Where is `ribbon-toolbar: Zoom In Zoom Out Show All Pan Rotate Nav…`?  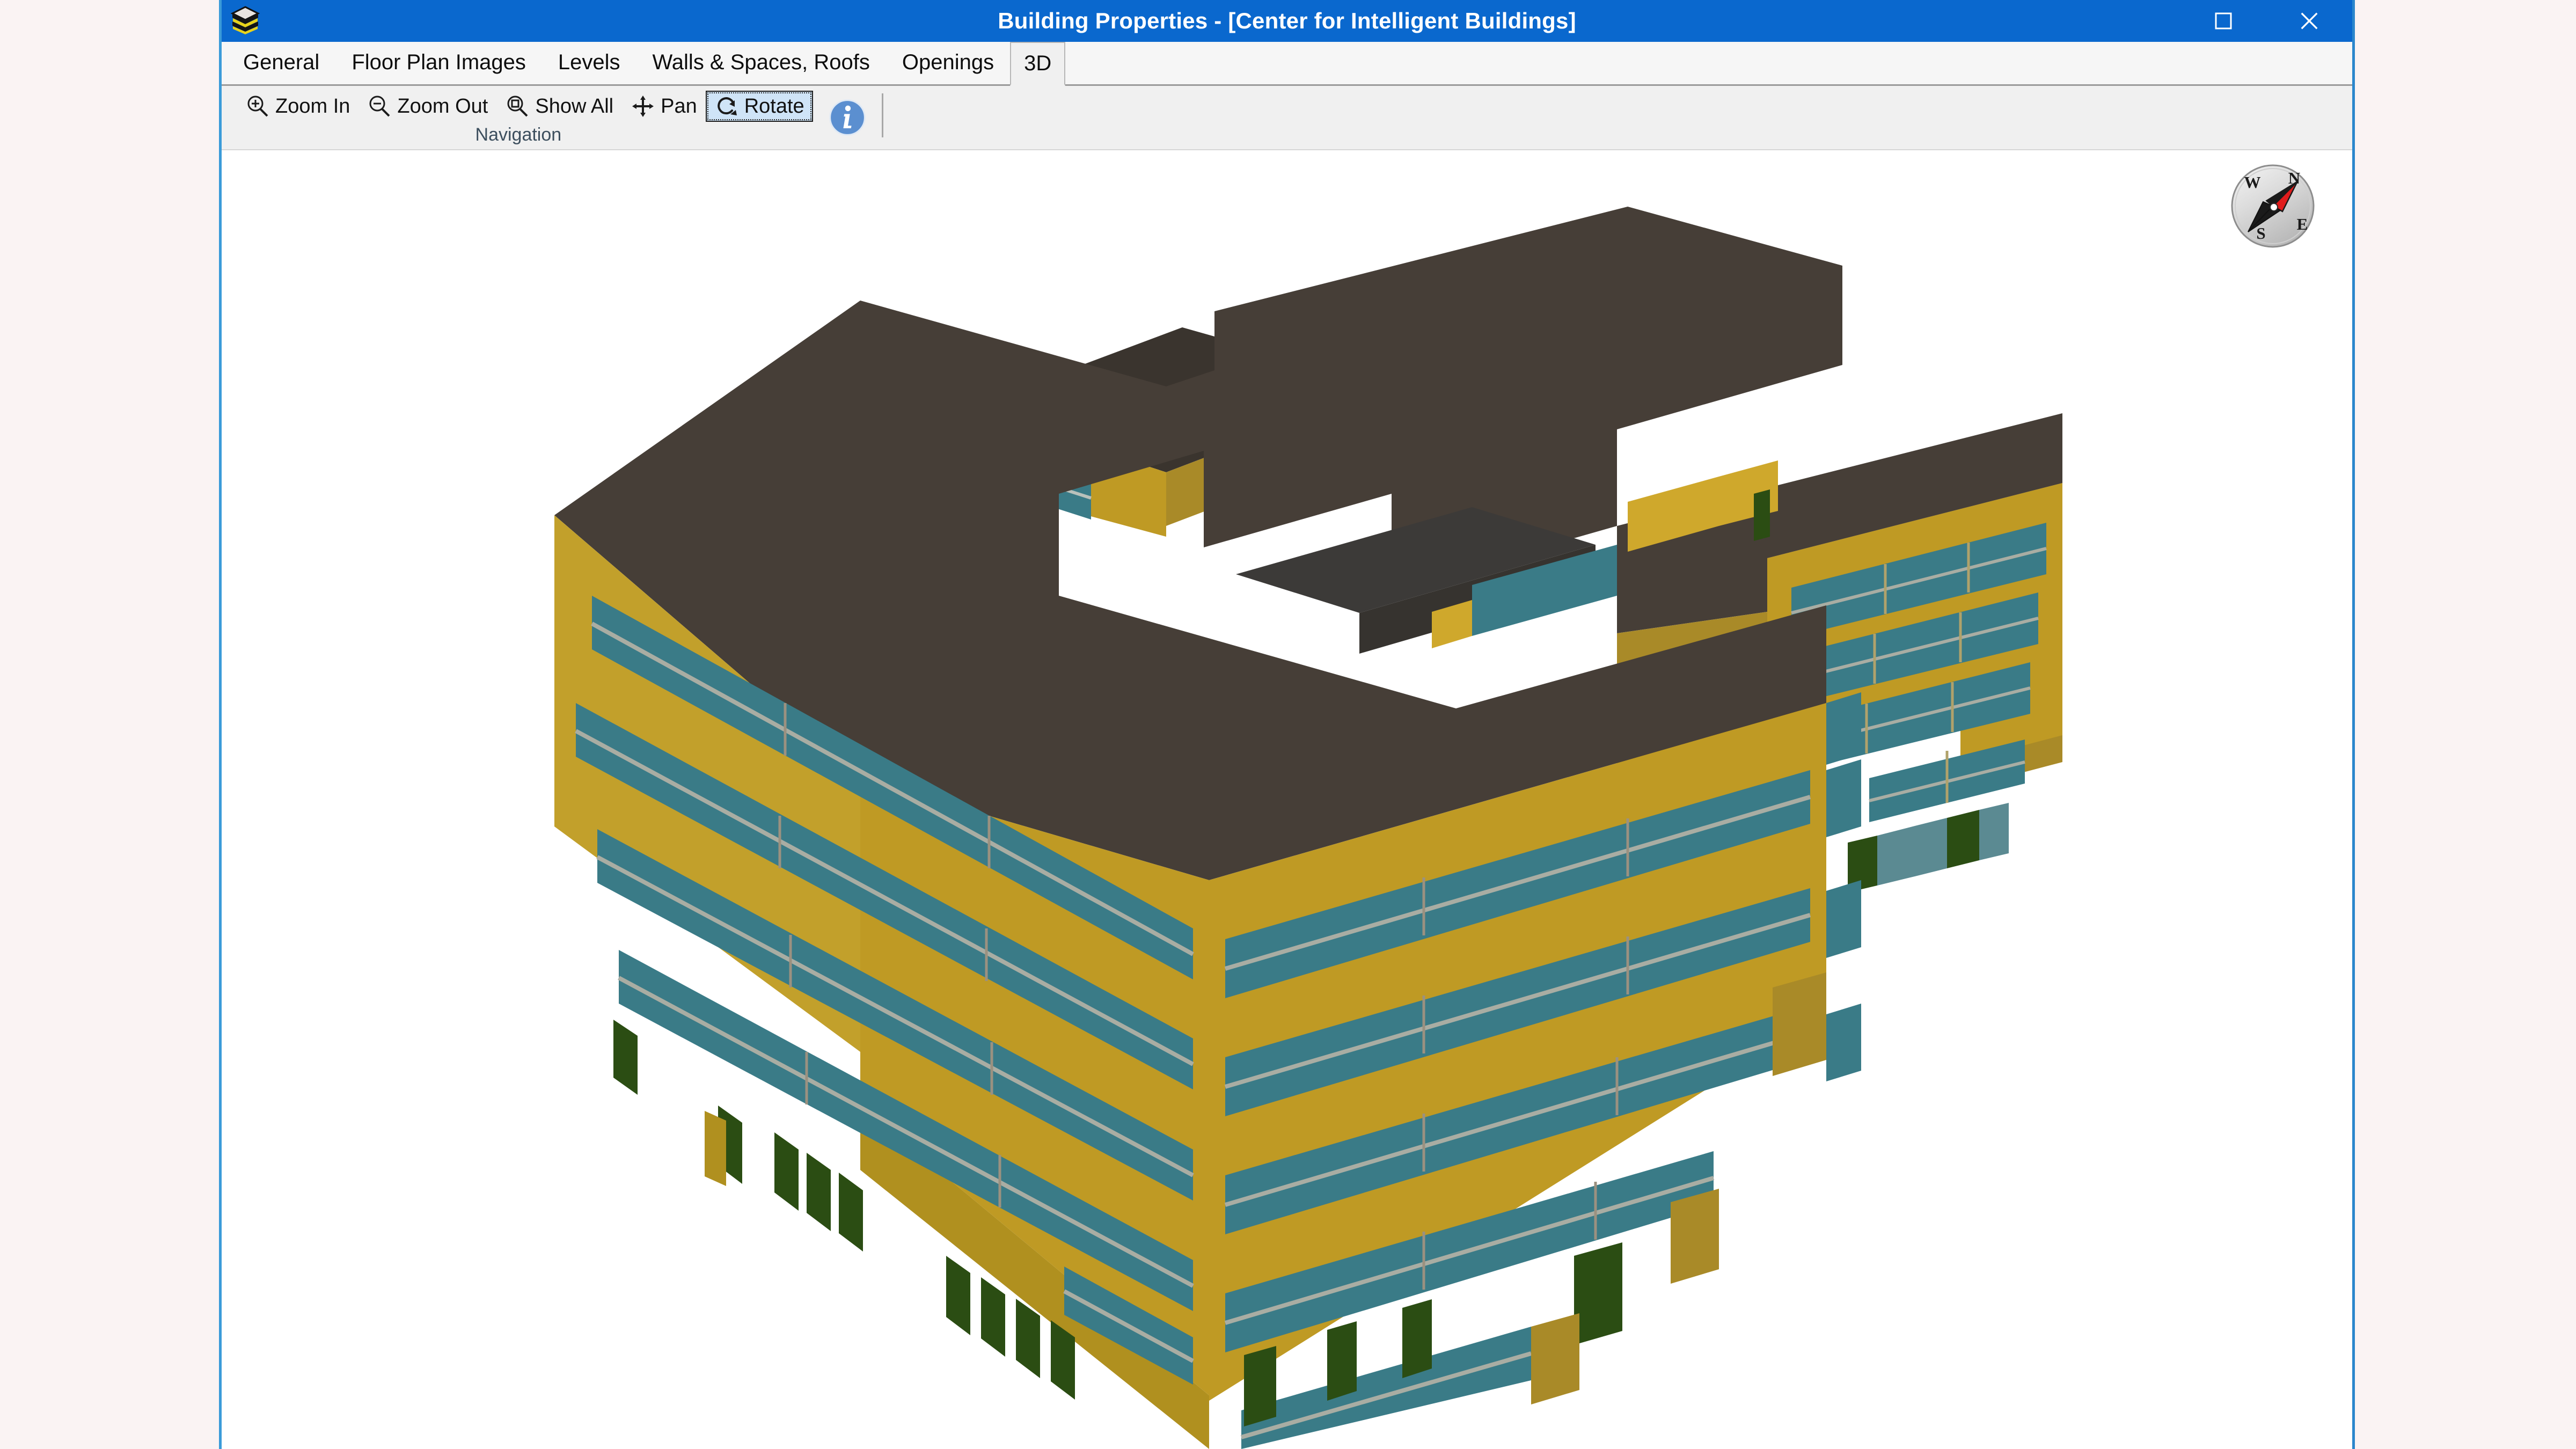 ribbon-toolbar: Zoom In Zoom Out Show All Pan Rotate Nav… is located at coordinates (1287, 118).